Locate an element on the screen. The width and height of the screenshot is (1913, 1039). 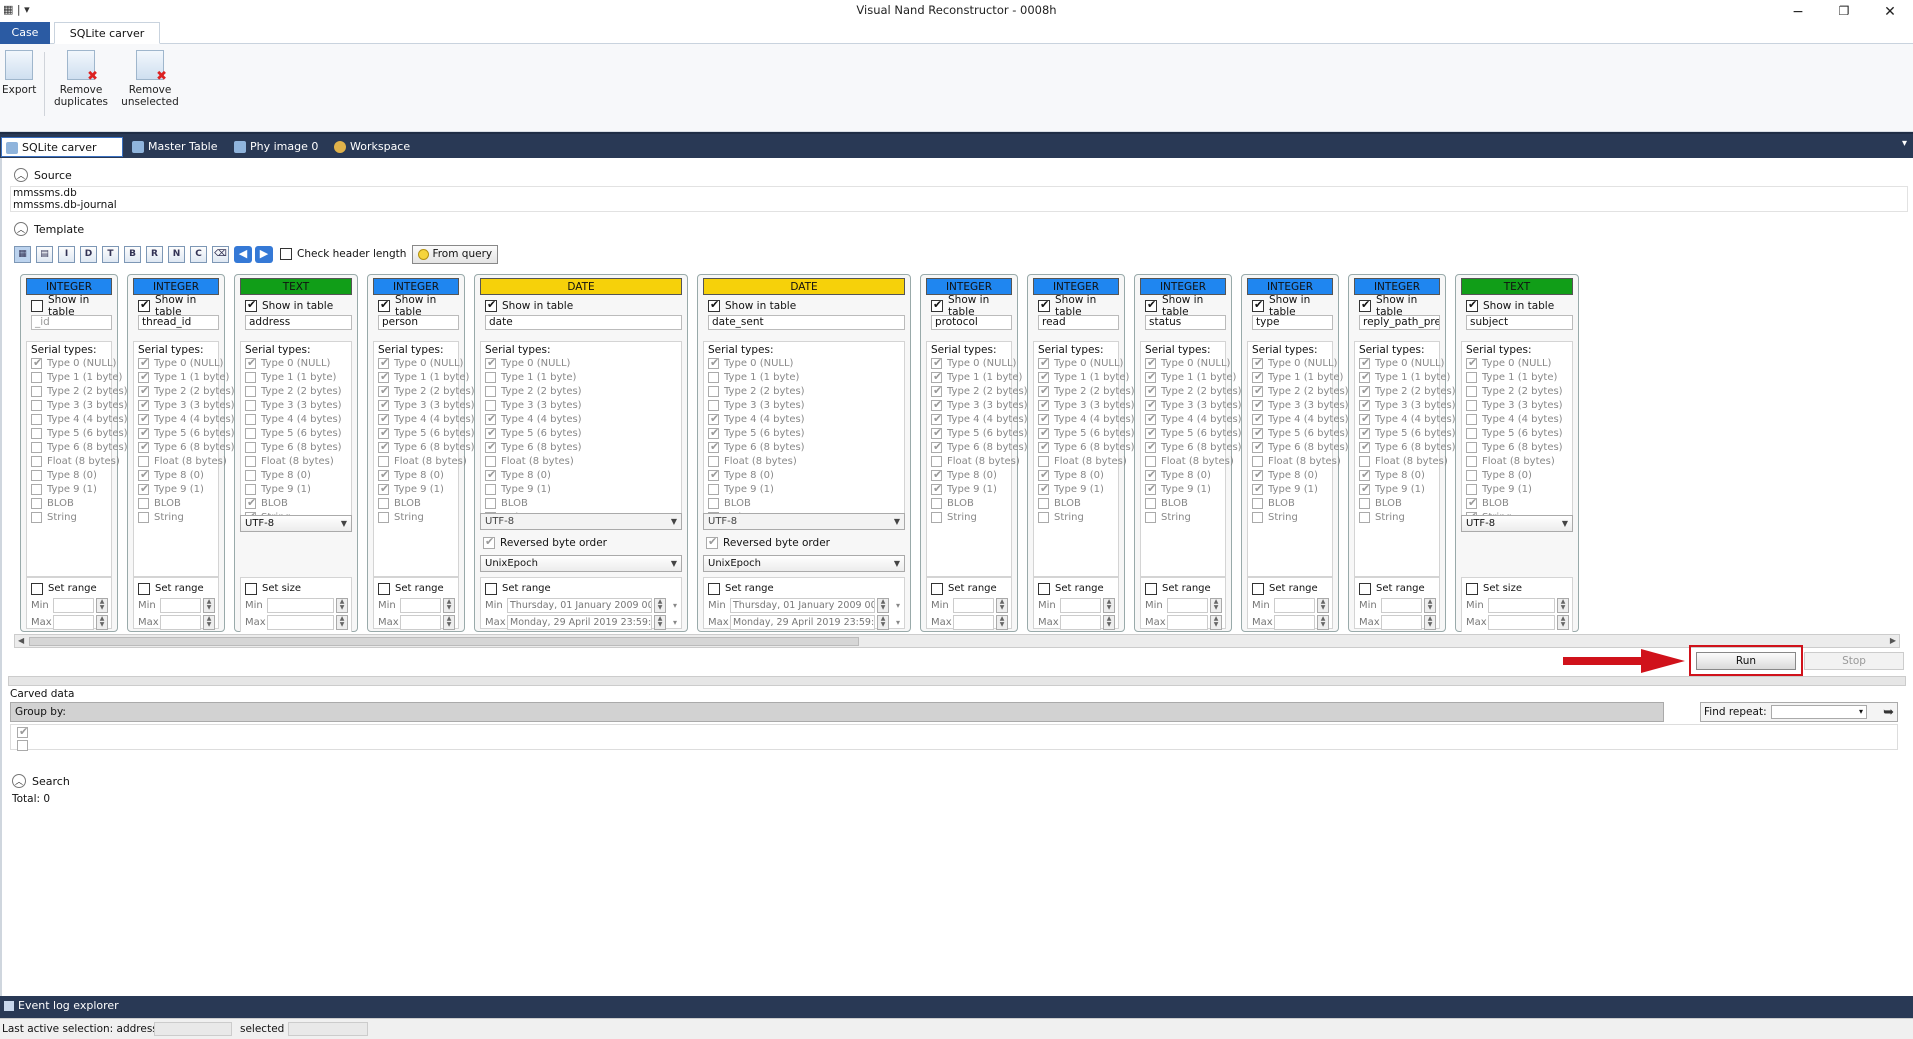
reversed-byte-order-checkbox is located at coordinates (712, 542).